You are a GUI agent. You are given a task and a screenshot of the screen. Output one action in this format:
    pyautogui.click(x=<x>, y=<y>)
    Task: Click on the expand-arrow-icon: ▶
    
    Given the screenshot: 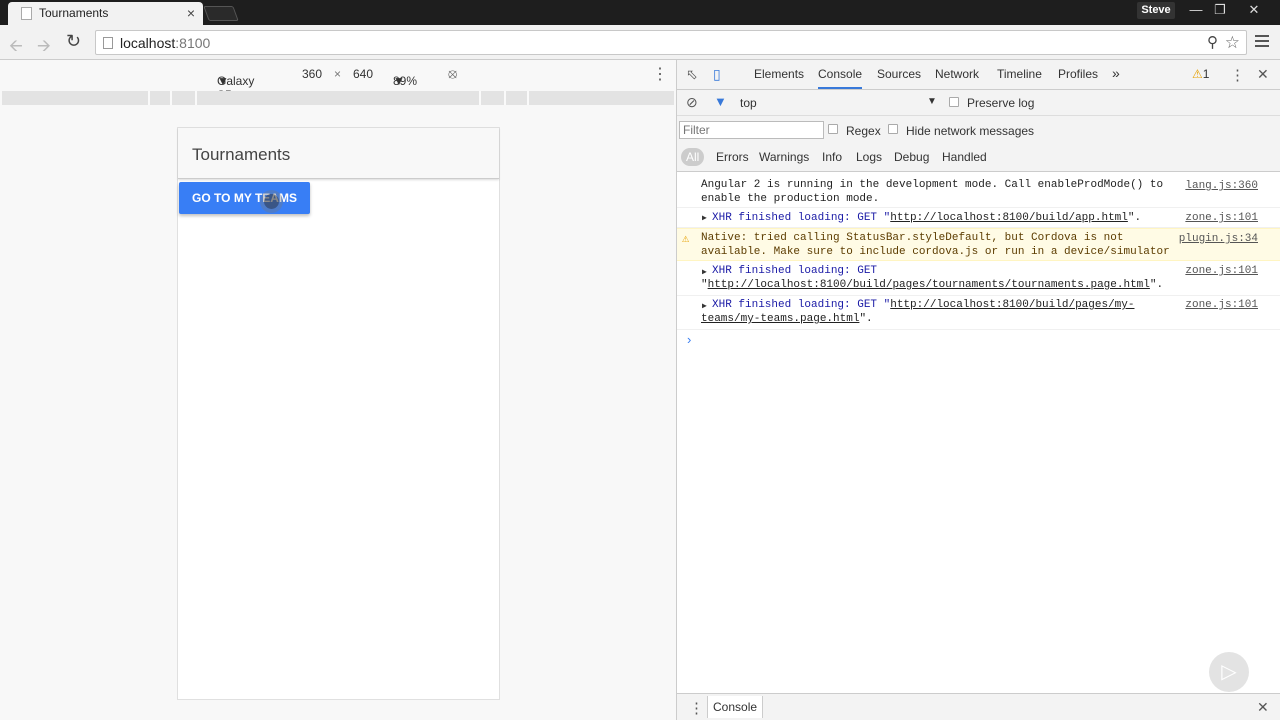 What is the action you would take?
    pyautogui.click(x=704, y=219)
    